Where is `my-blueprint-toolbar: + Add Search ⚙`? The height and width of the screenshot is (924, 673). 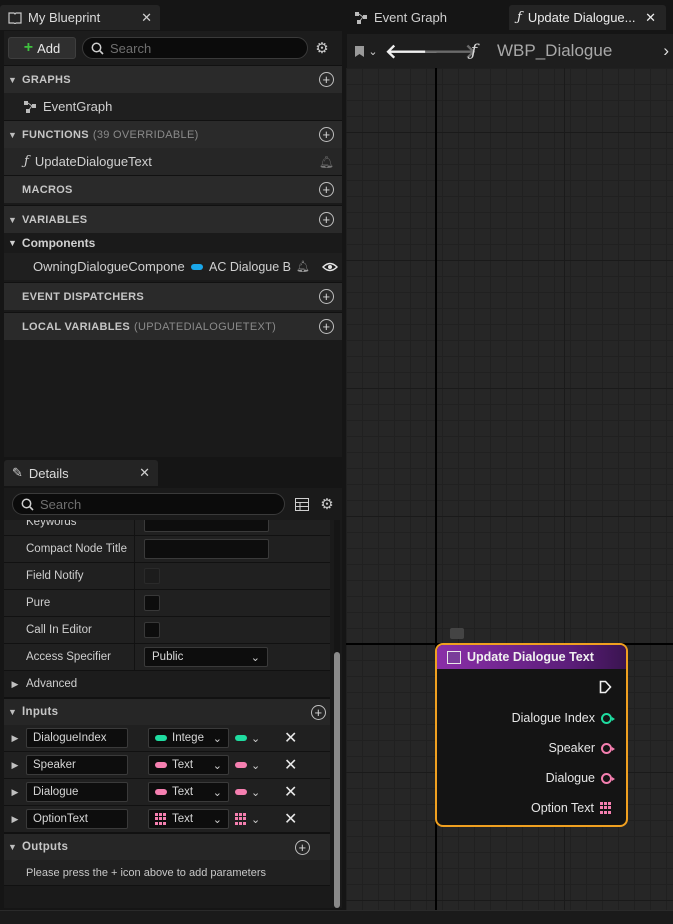 my-blueprint-toolbar: + Add Search ⚙ is located at coordinates (173, 48).